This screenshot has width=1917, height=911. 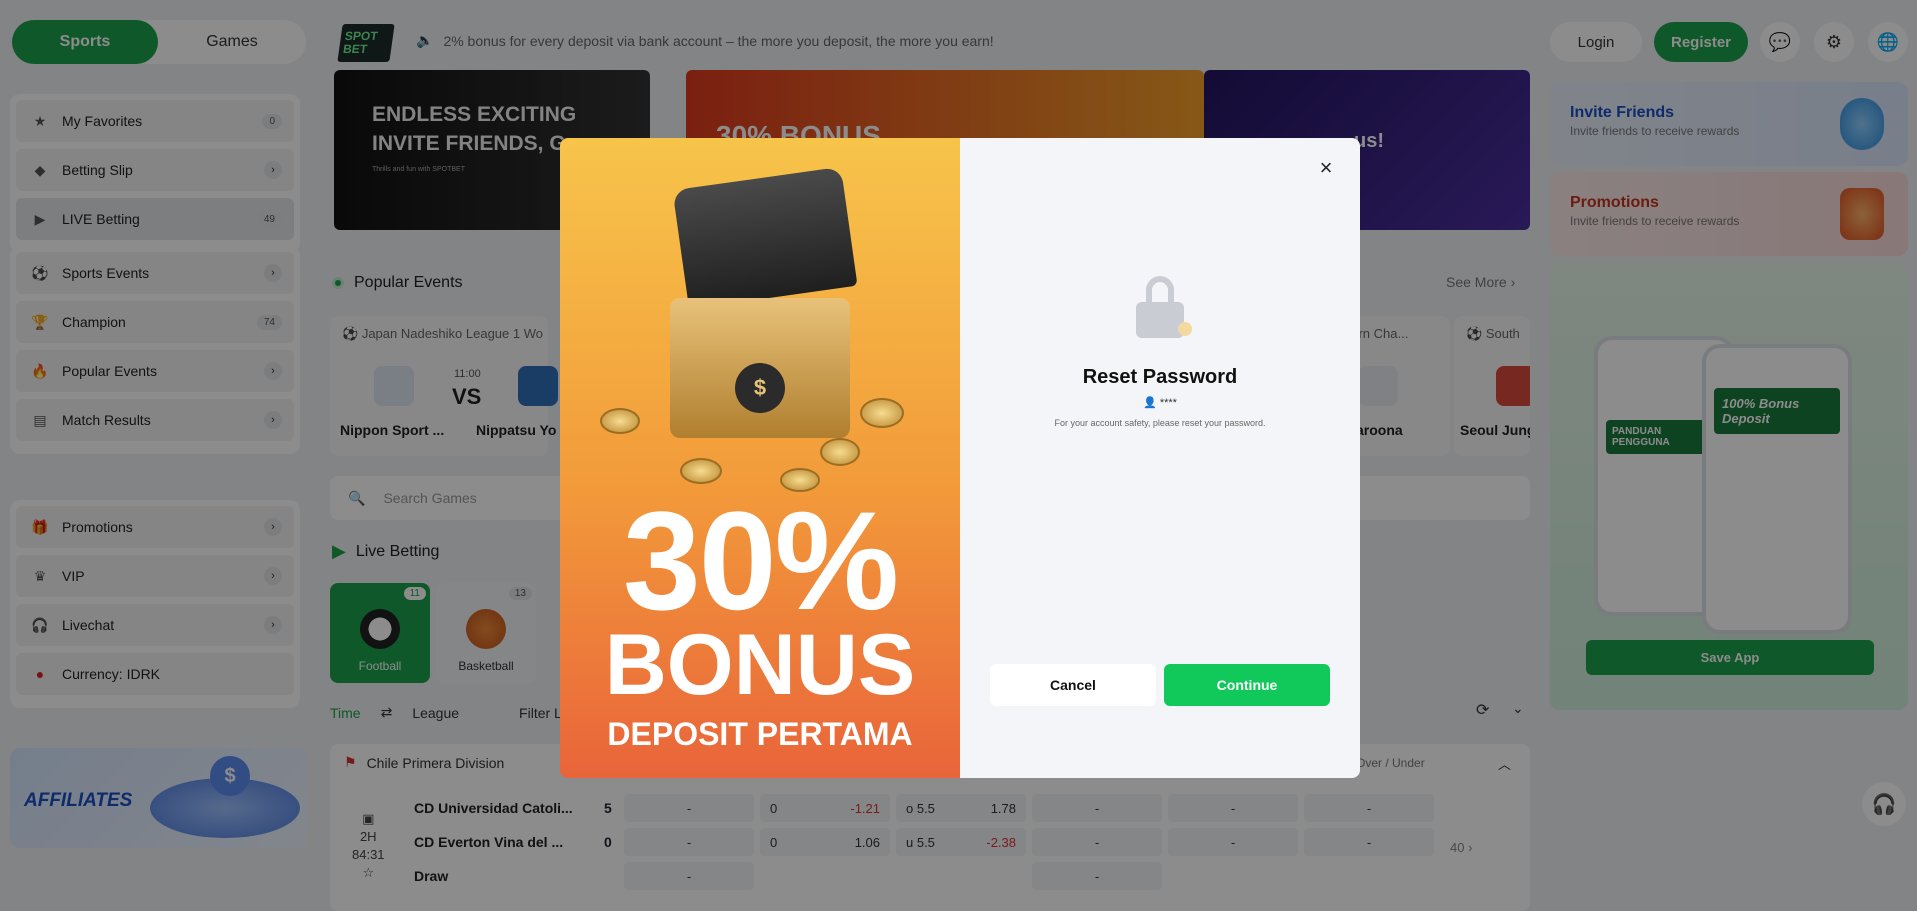 What do you see at coordinates (1160, 377) in the screenshot?
I see `modal-title: Reset Password` at bounding box center [1160, 377].